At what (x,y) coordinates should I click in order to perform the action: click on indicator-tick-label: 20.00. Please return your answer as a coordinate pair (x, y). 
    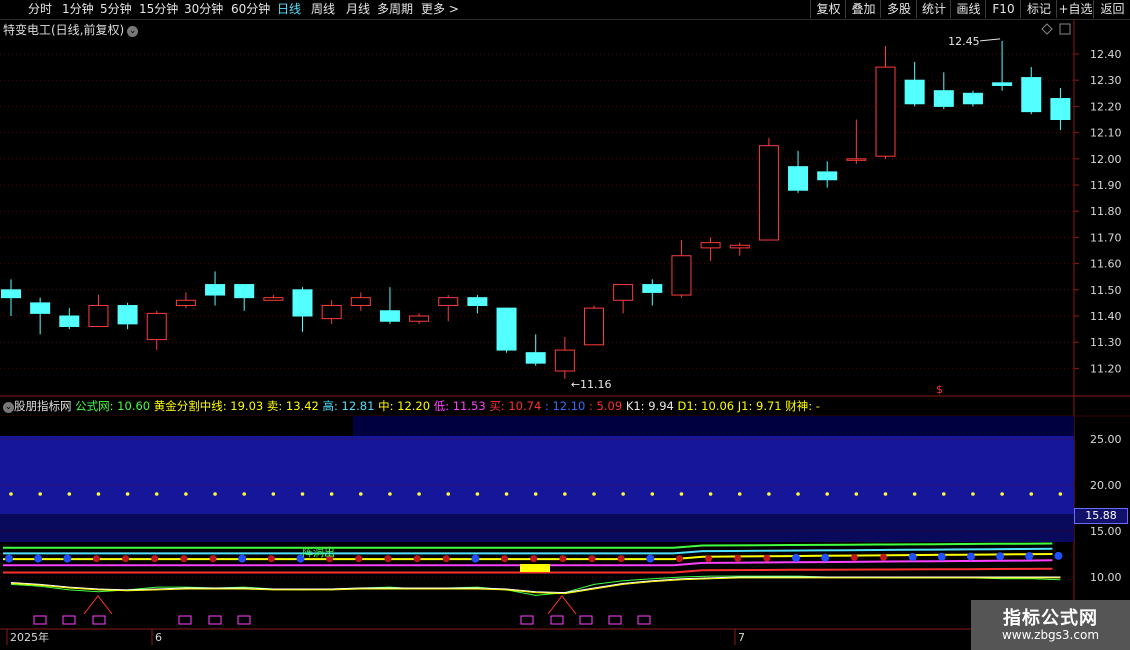
    Looking at the image, I should click on (1106, 485).